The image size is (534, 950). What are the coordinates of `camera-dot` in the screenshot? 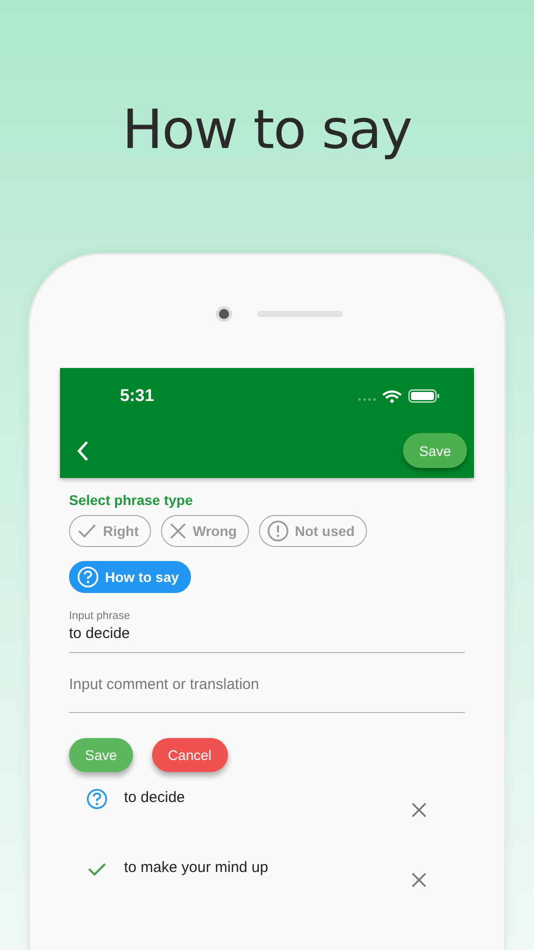 It's located at (224, 314).